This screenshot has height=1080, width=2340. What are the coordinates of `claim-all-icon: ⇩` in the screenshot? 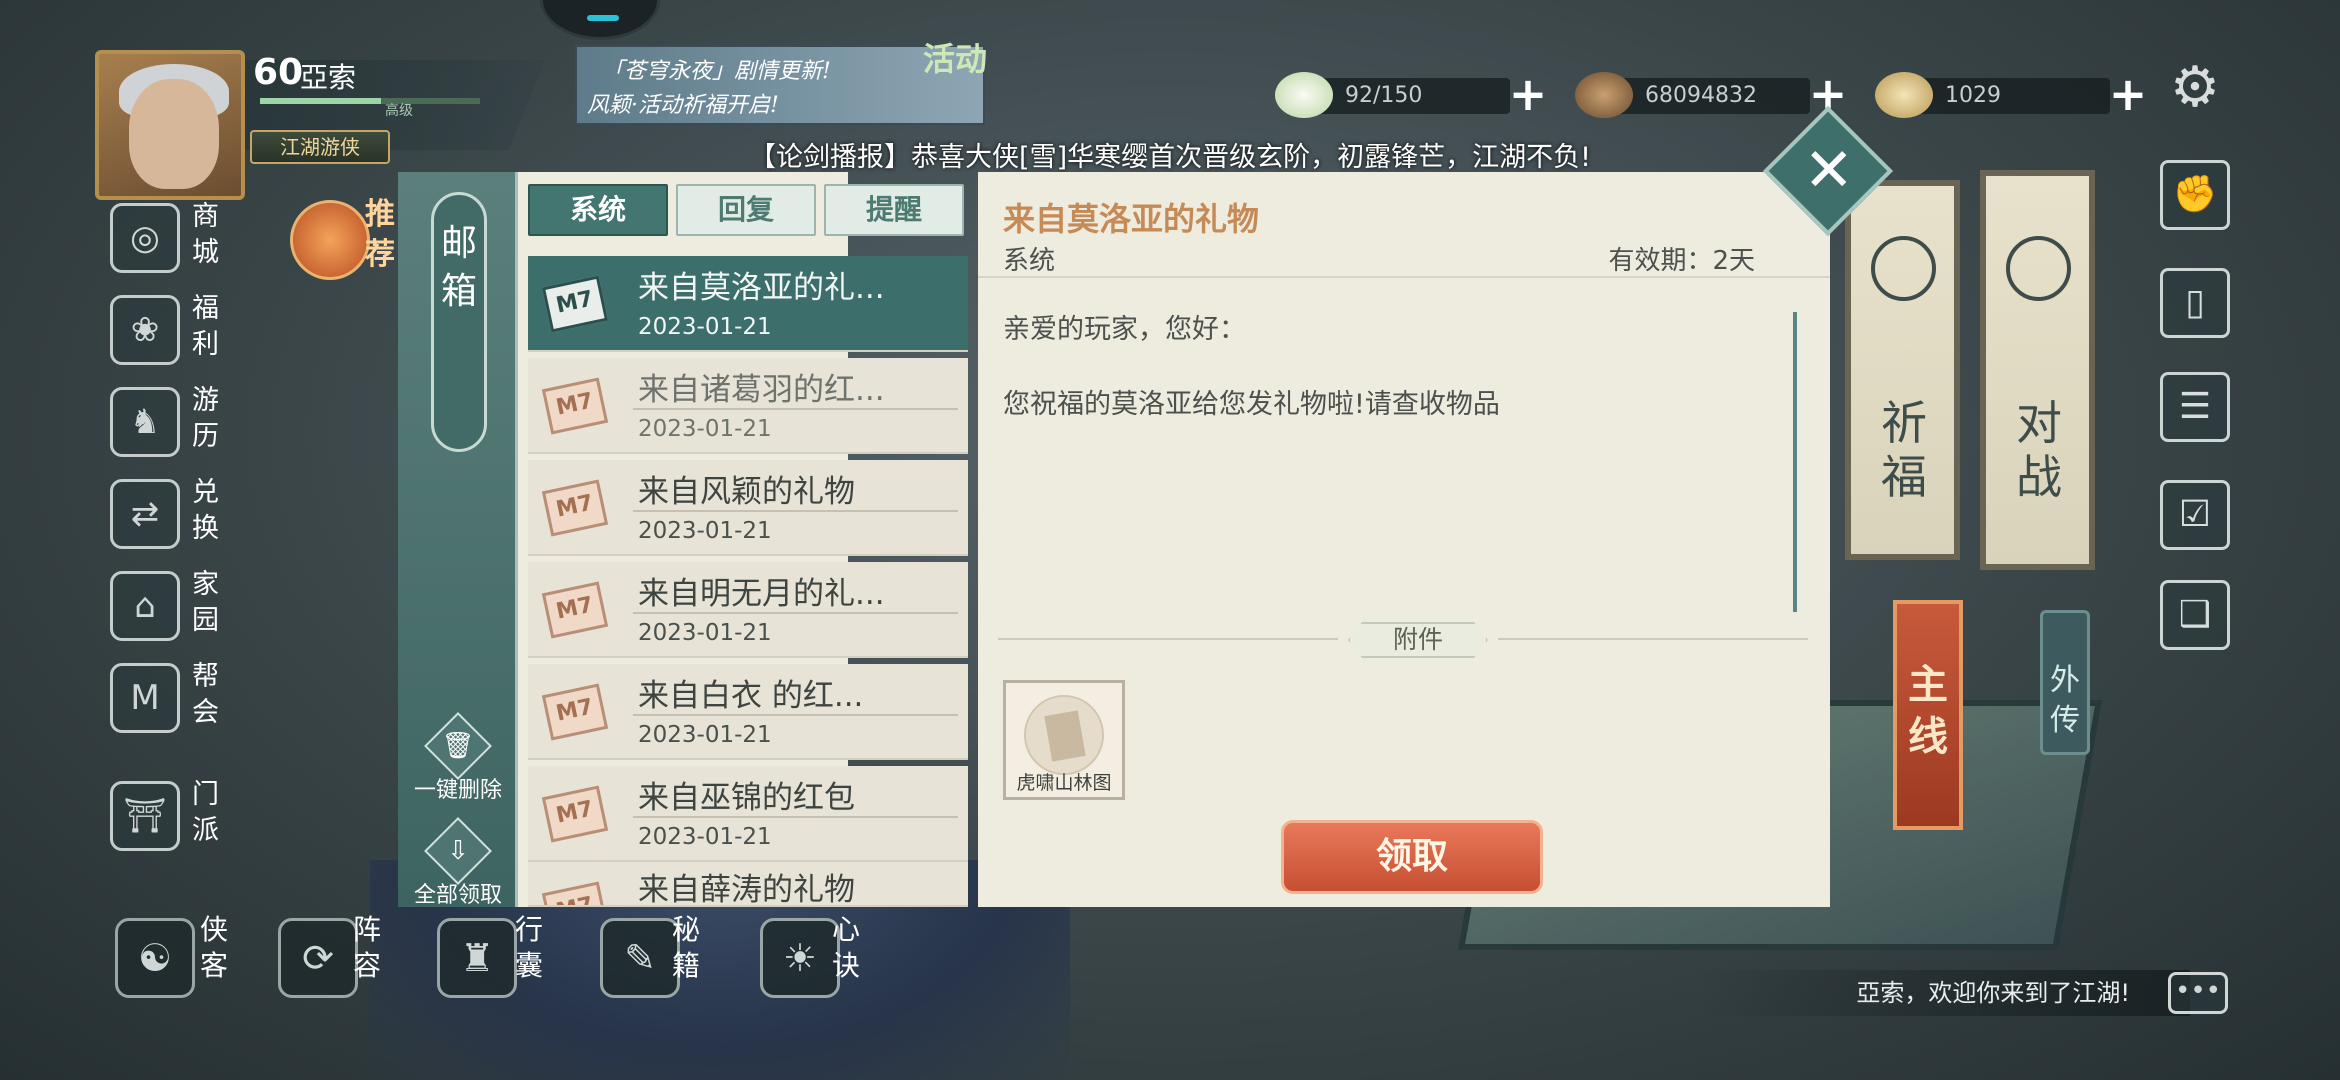 It's located at (458, 851).